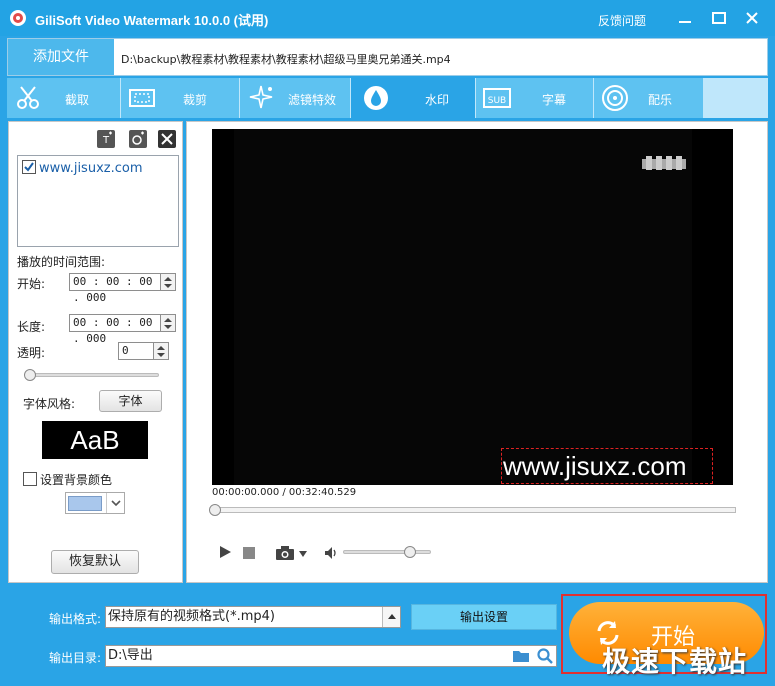 Image resolution: width=775 pixels, height=686 pixels. What do you see at coordinates (30, 479) in the screenshot?
I see `checkbox-icon` at bounding box center [30, 479].